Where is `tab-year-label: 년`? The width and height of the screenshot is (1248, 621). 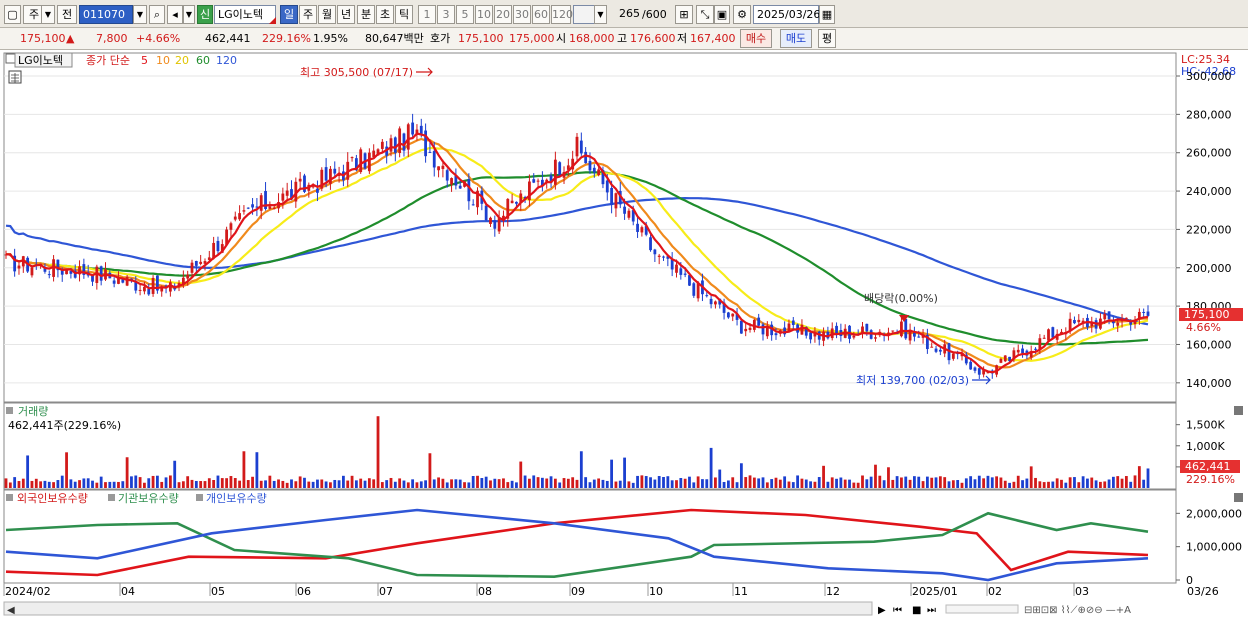 tab-year-label: 년 is located at coordinates (346, 14).